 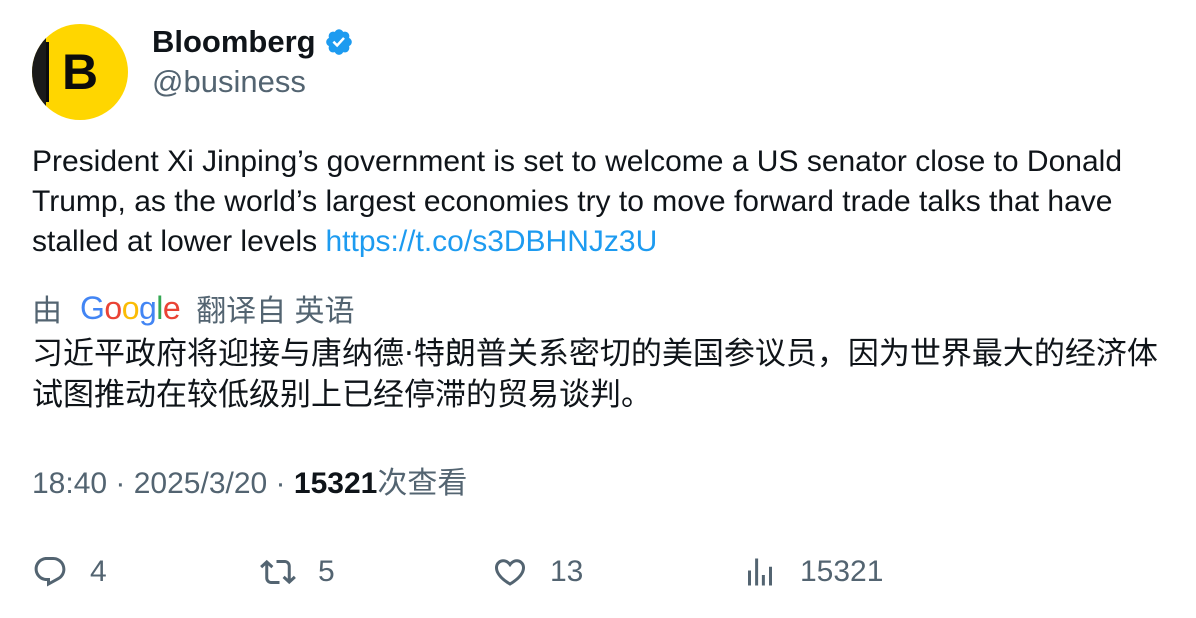 I want to click on like-count: 13, so click(x=567, y=571).